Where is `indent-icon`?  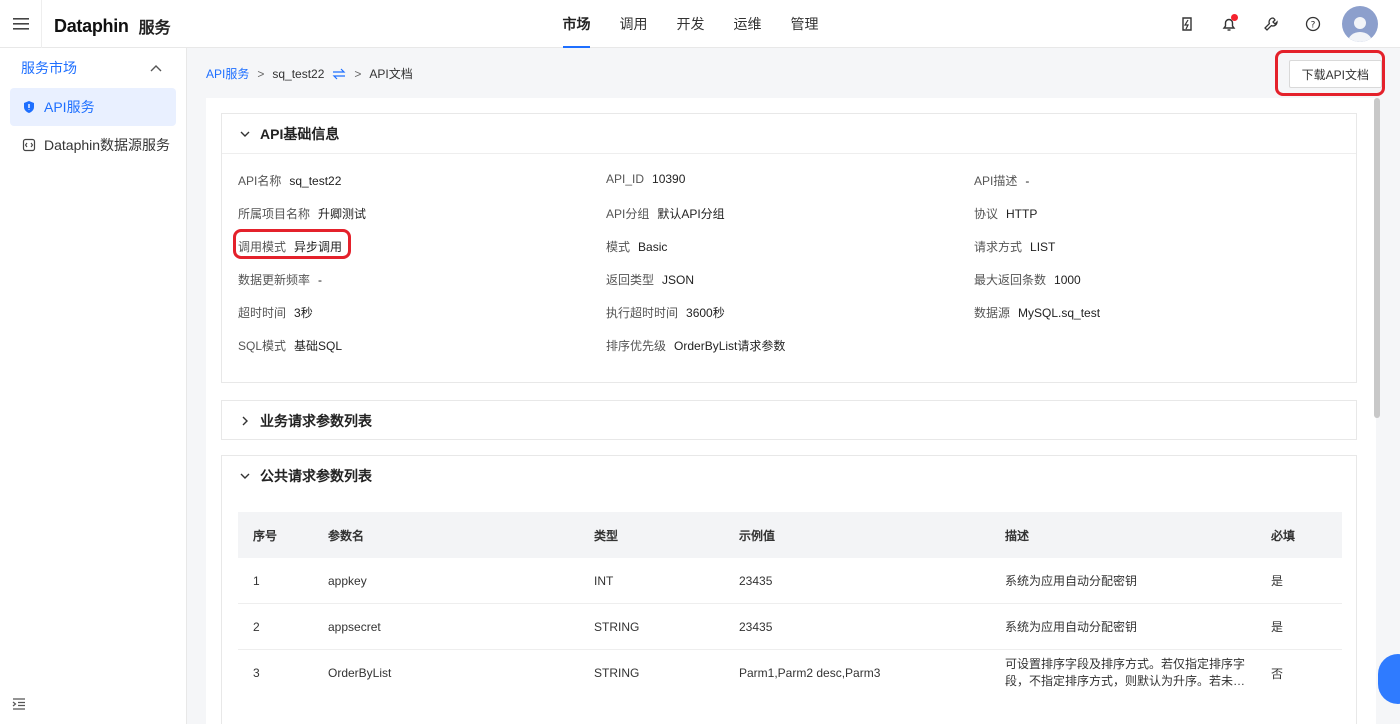
indent-icon is located at coordinates (18, 704).